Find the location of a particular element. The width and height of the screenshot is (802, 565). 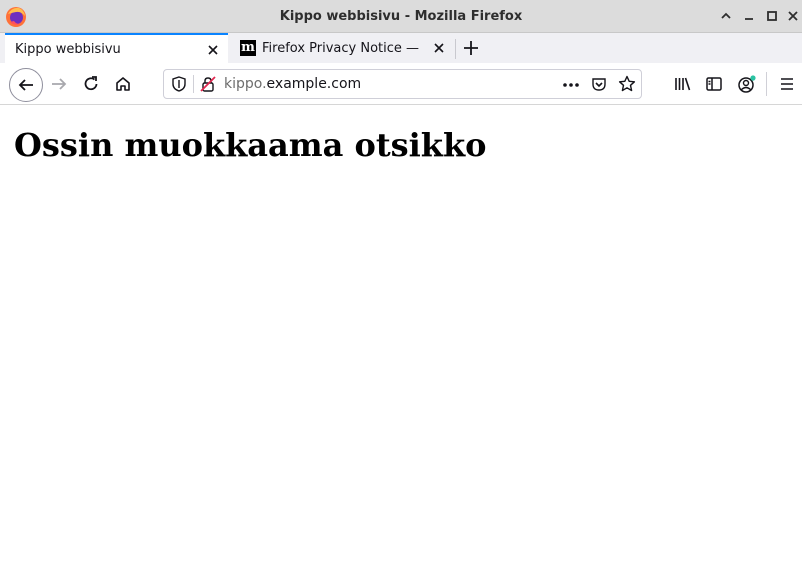

new-tab-icon is located at coordinates (471, 48).